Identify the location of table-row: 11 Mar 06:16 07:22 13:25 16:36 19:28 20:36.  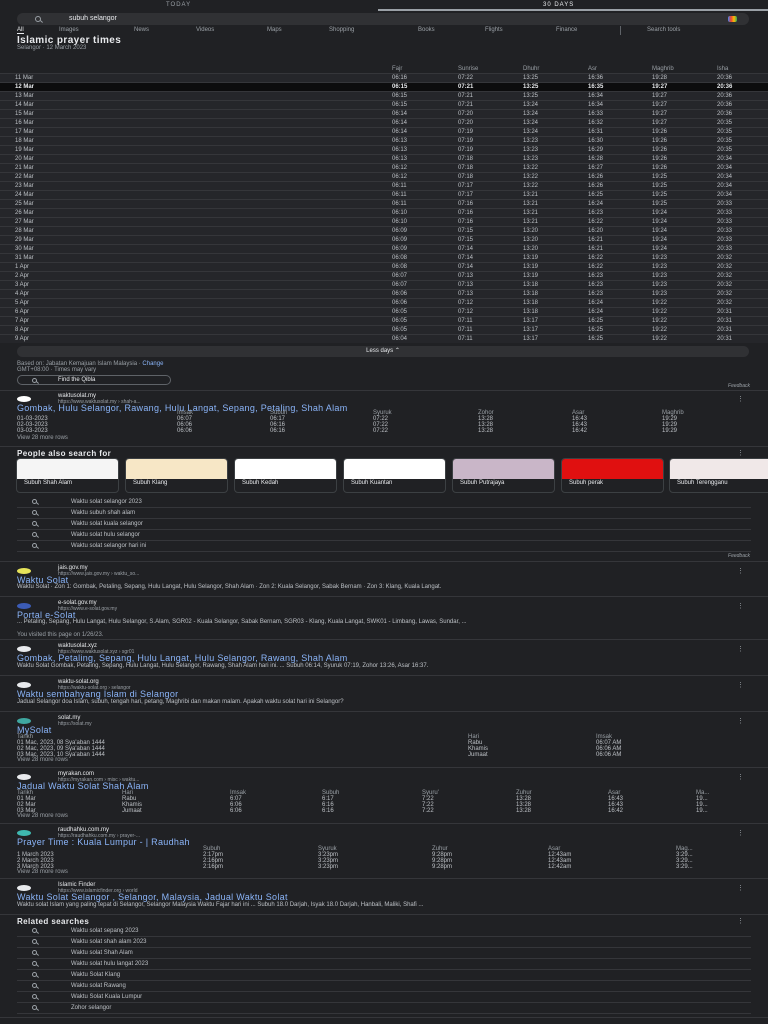
(384, 77).